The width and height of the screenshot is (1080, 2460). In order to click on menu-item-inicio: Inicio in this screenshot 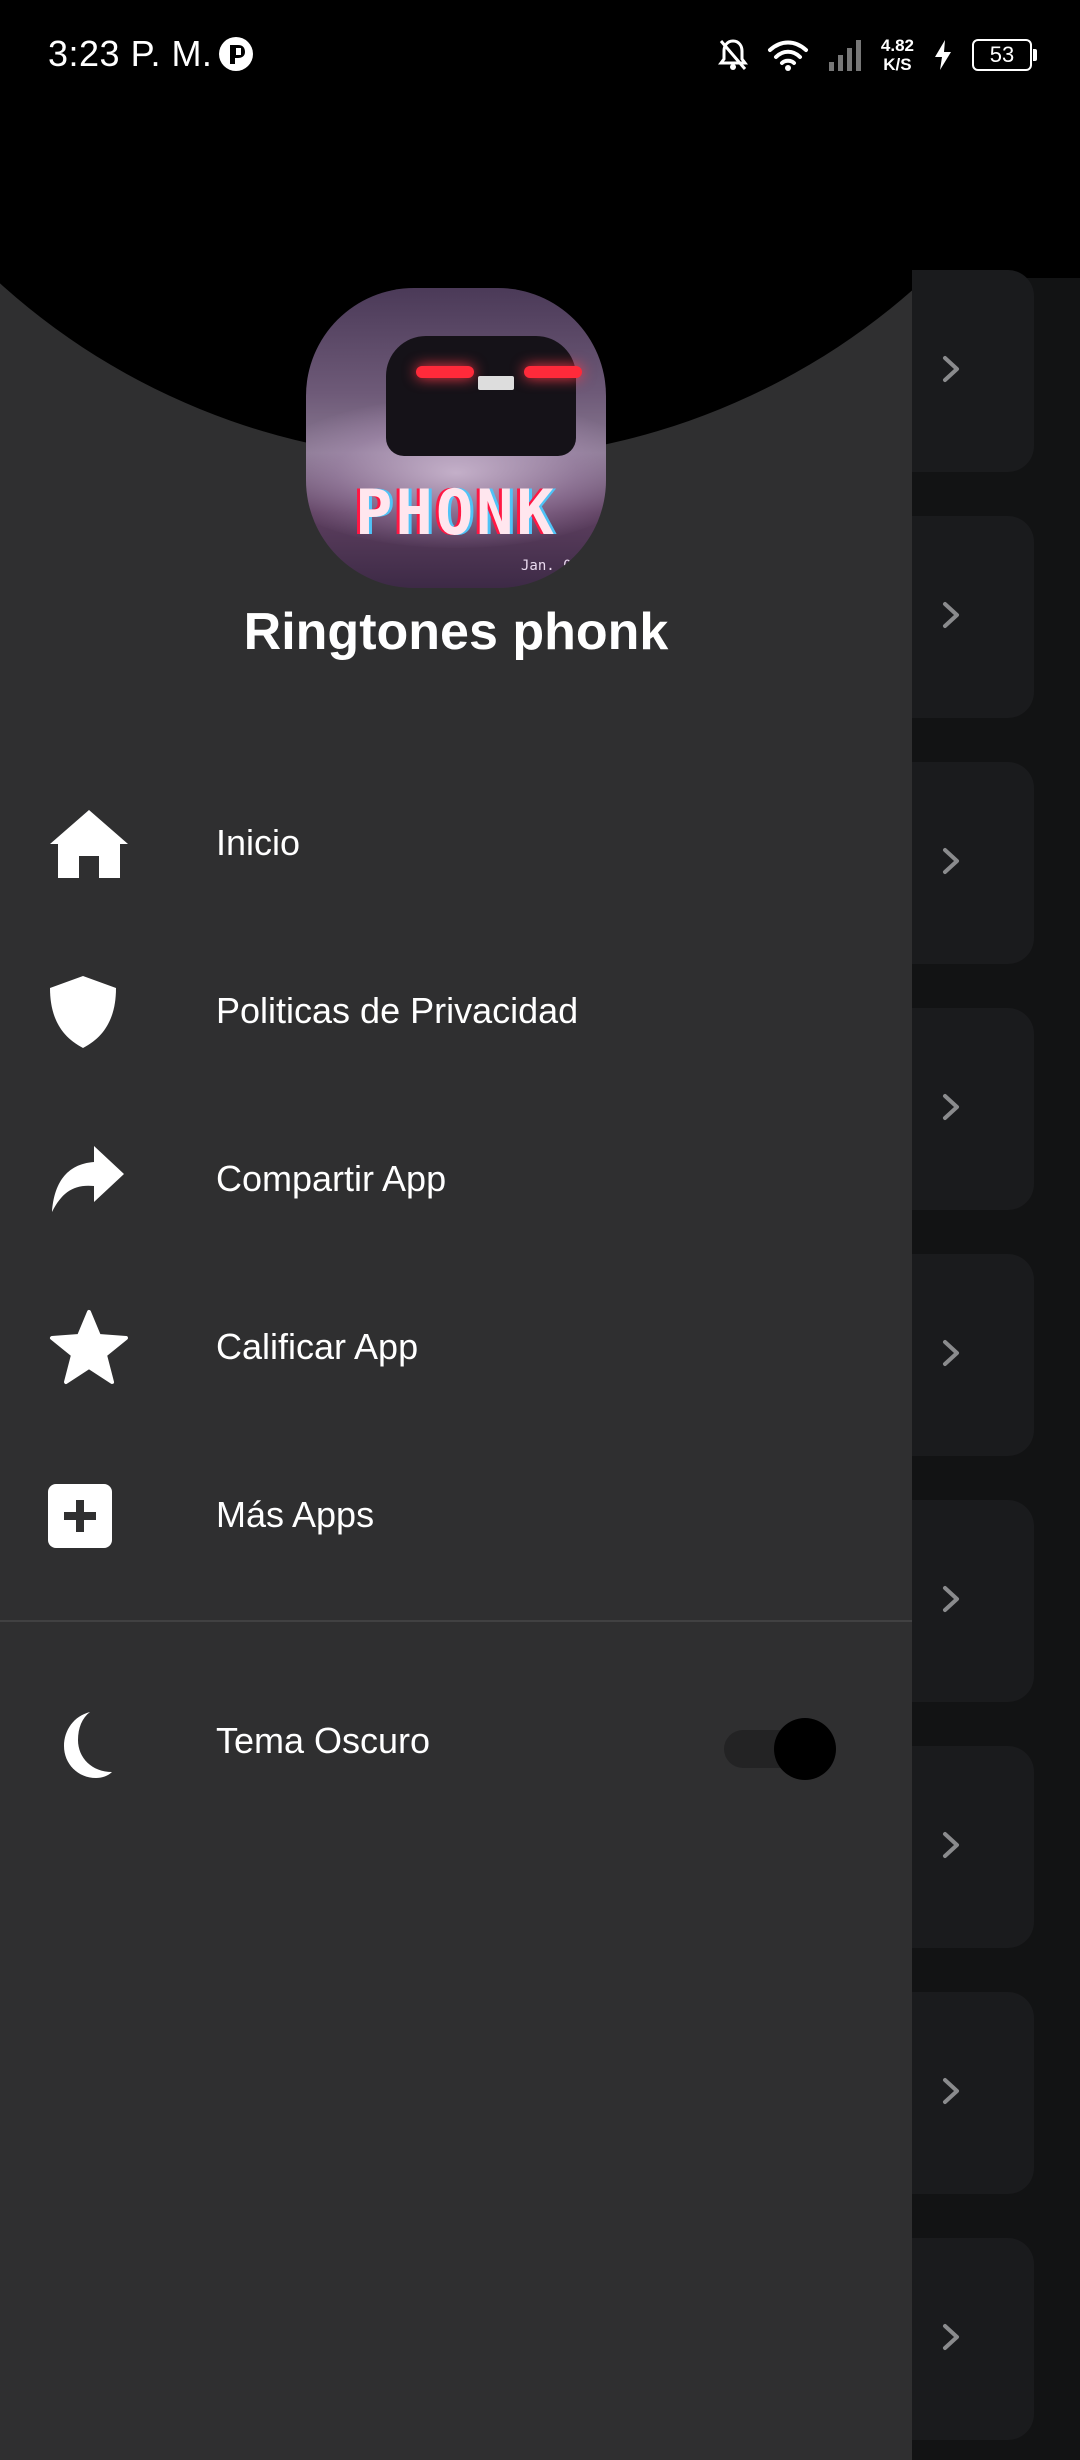, I will do `click(456, 843)`.